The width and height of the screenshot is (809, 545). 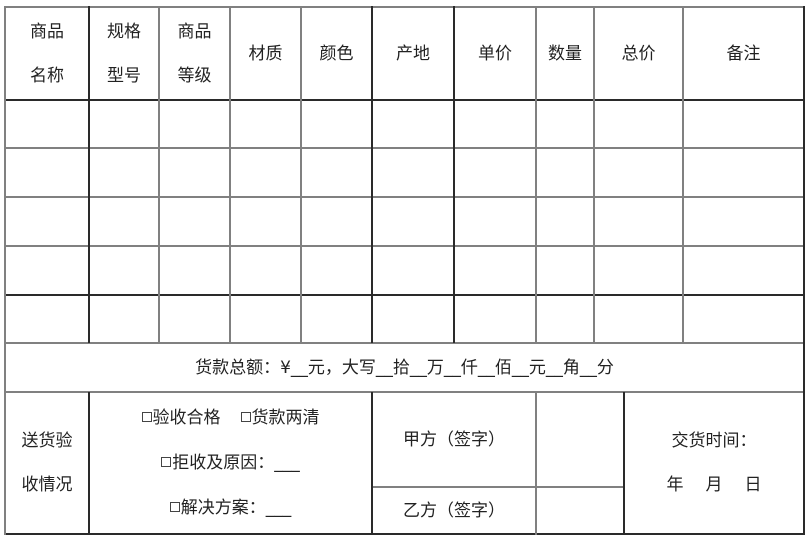 I want to click on header-text: 型号, so click(x=124, y=75).